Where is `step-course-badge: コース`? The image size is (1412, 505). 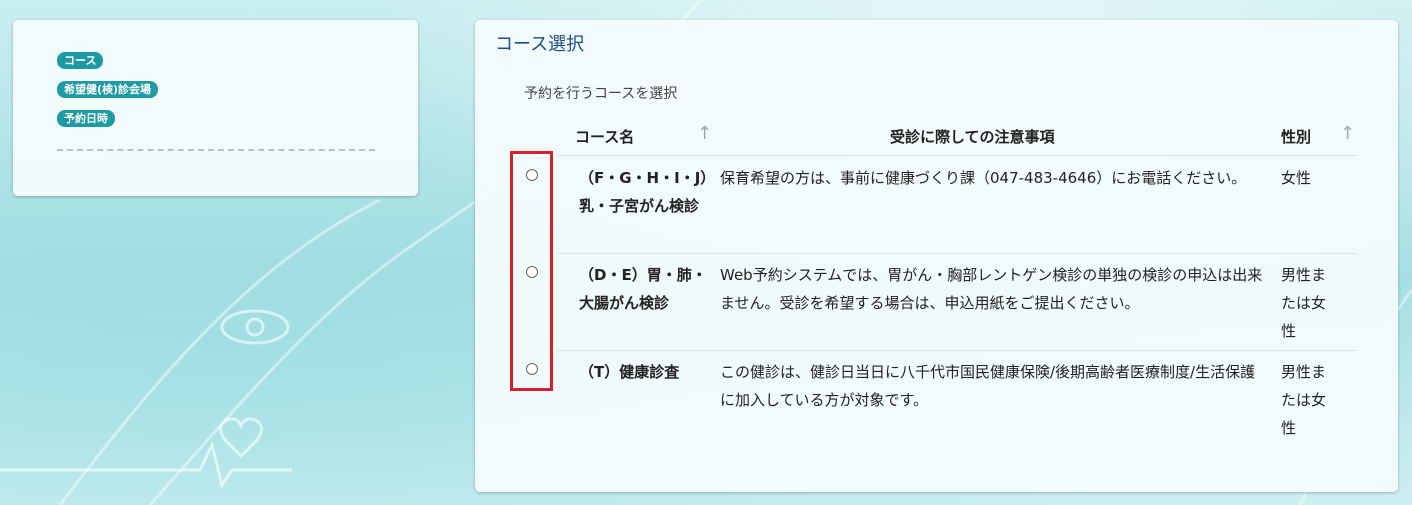 step-course-badge: コース is located at coordinates (80, 60).